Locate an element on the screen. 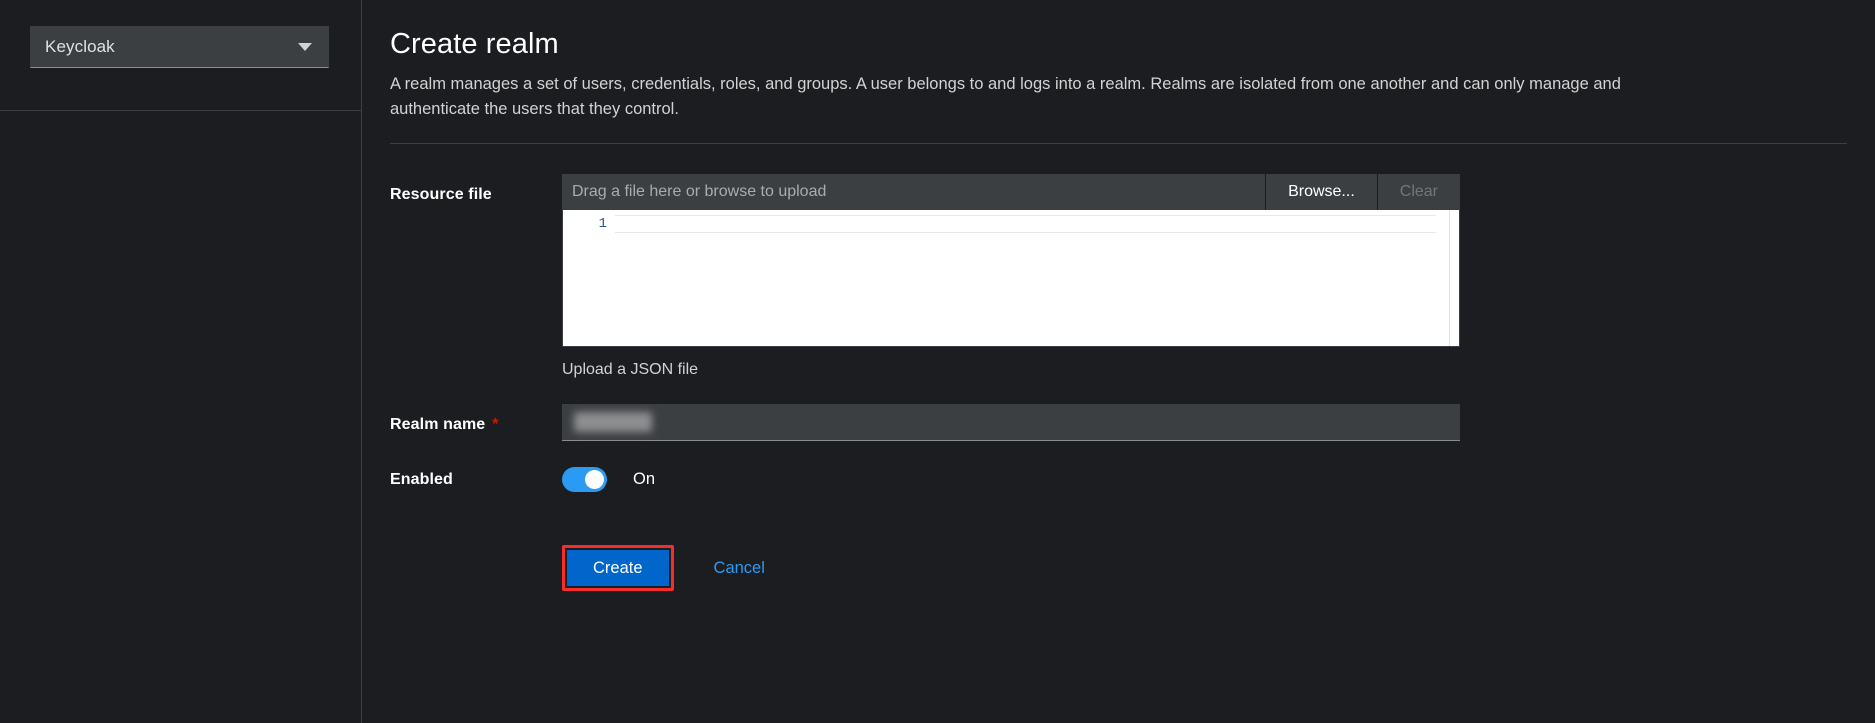 This screenshot has width=1875, height=723. enabled-label-wrap: Enabled is located at coordinates (476, 474).